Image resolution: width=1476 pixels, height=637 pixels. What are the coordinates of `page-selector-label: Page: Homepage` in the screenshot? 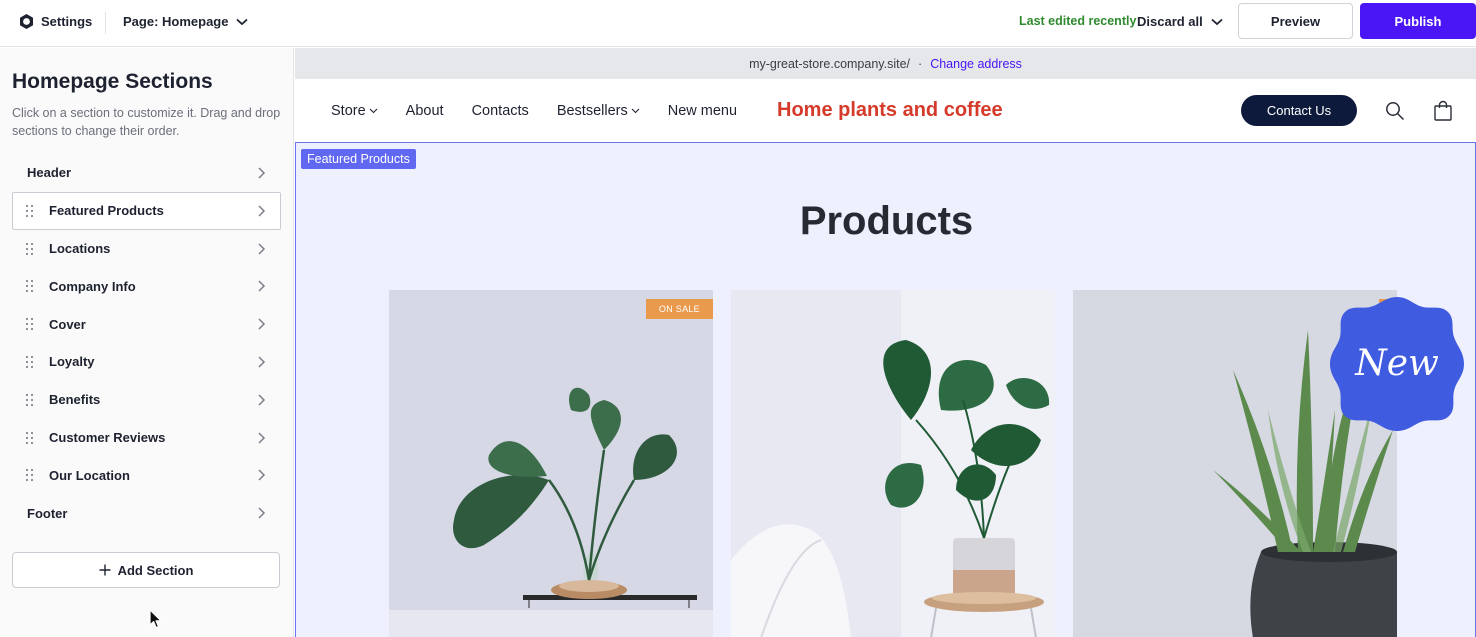 It's located at (176, 21).